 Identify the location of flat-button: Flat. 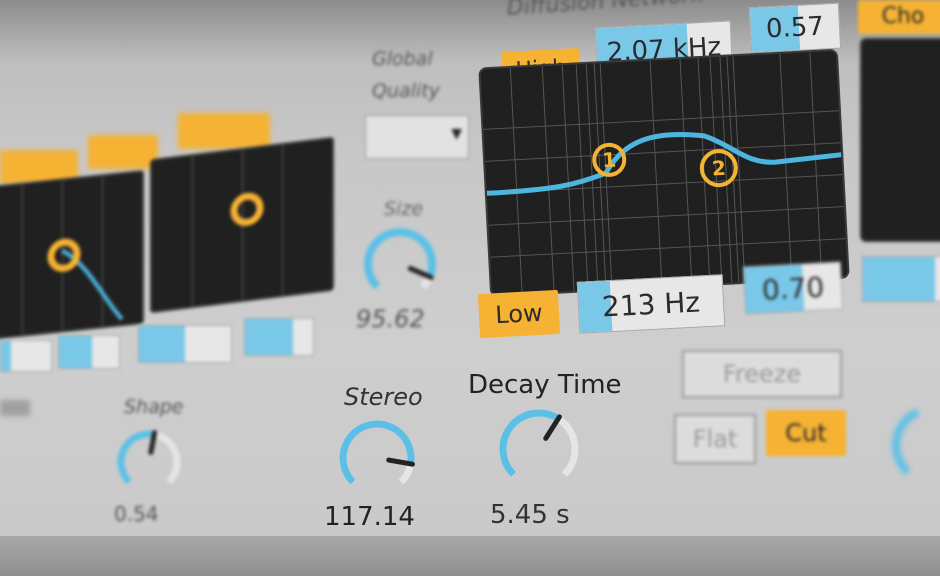
(715, 439).